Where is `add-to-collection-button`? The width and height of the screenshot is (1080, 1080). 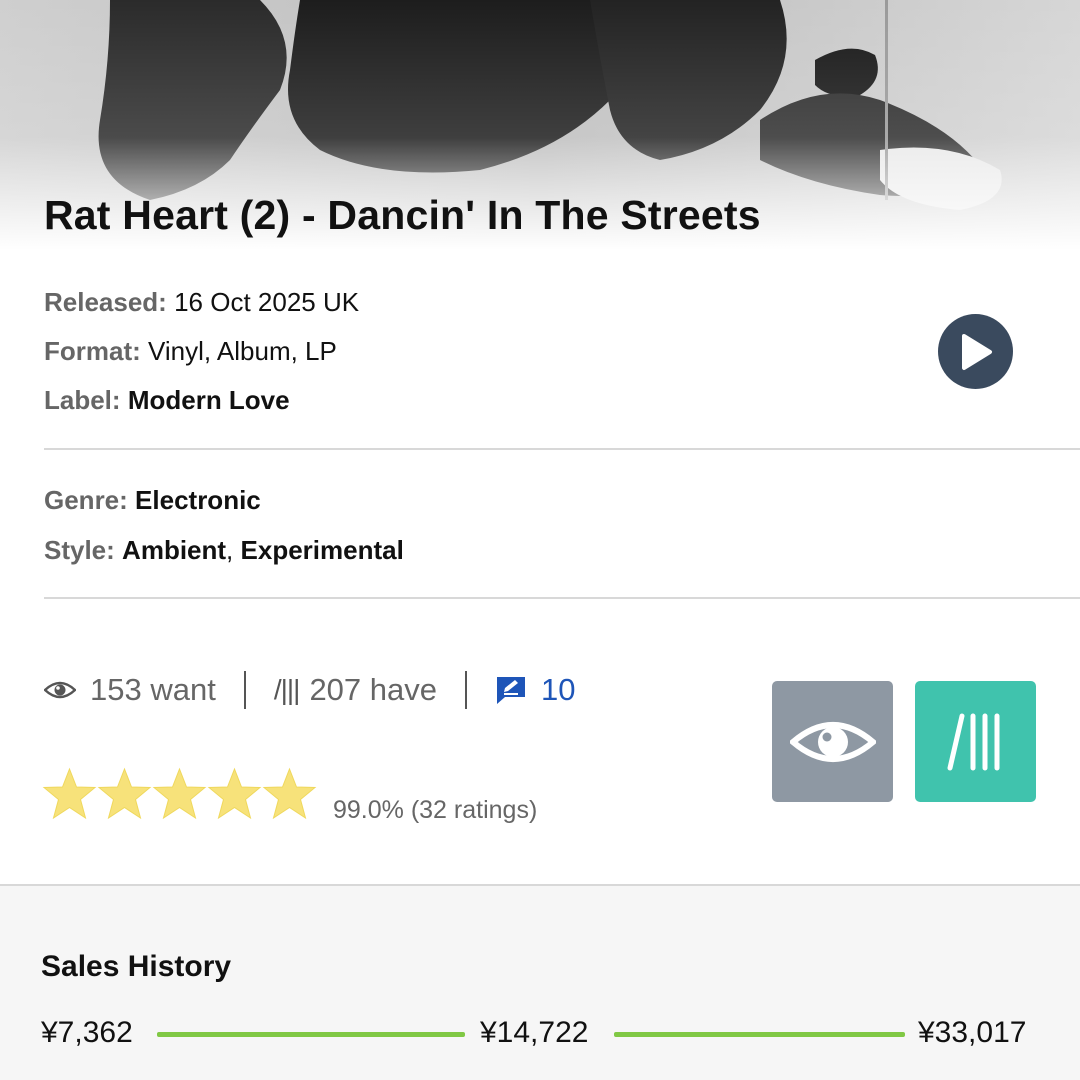 add-to-collection-button is located at coordinates (975, 741).